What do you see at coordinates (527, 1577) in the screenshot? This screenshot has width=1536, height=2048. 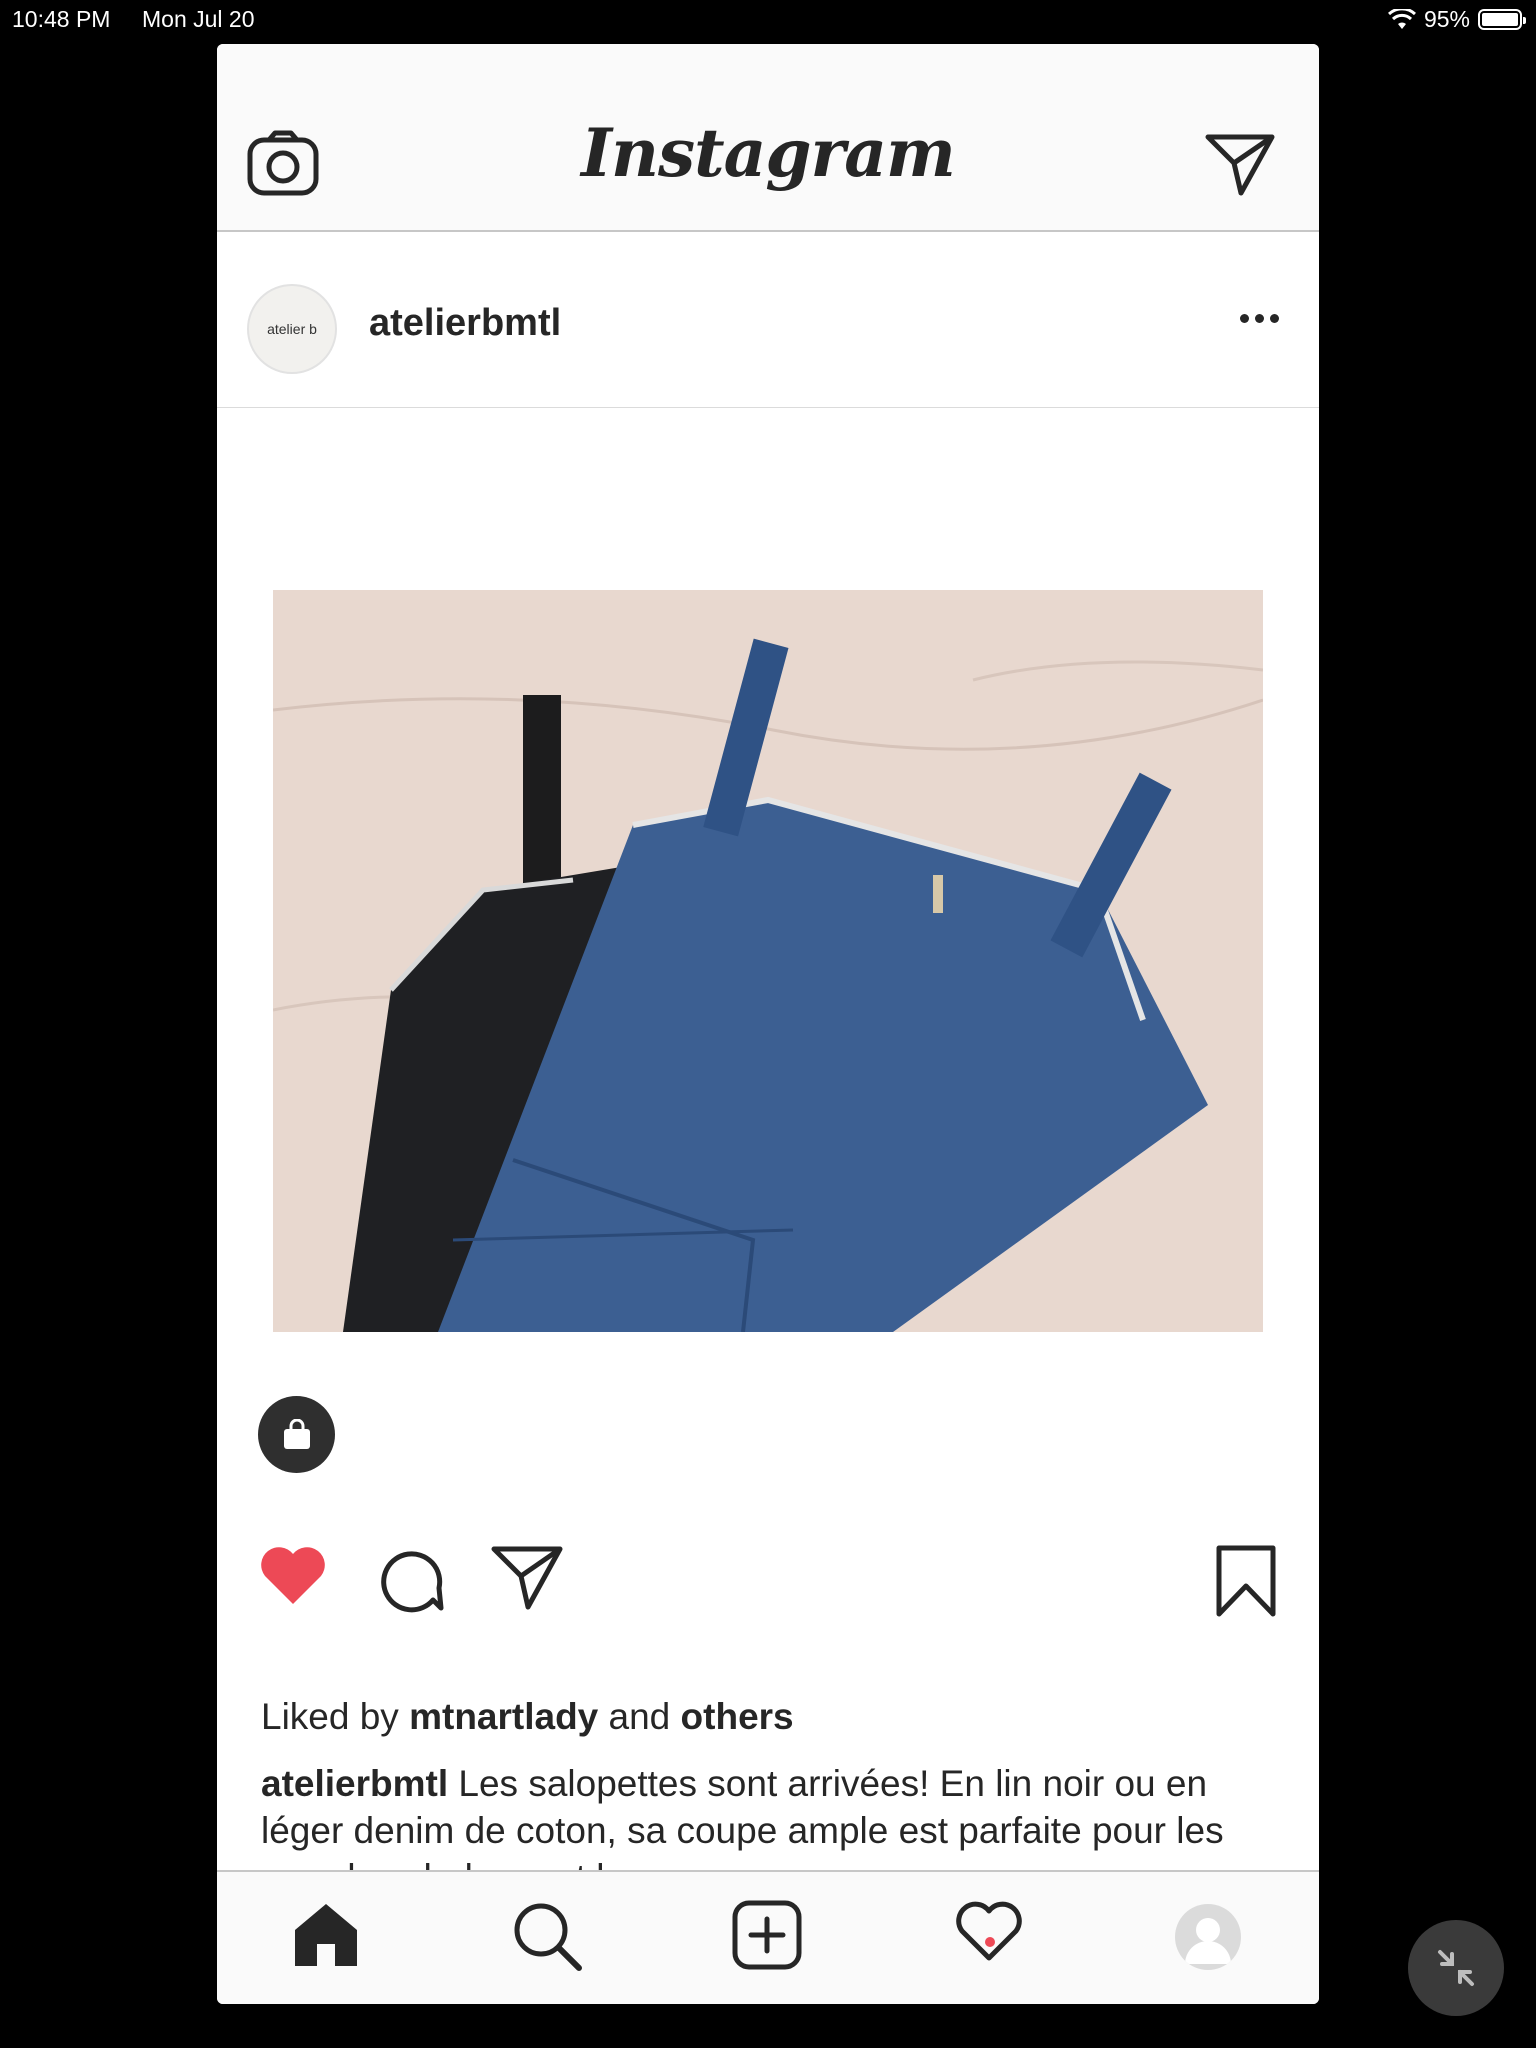 I see `share-icon` at bounding box center [527, 1577].